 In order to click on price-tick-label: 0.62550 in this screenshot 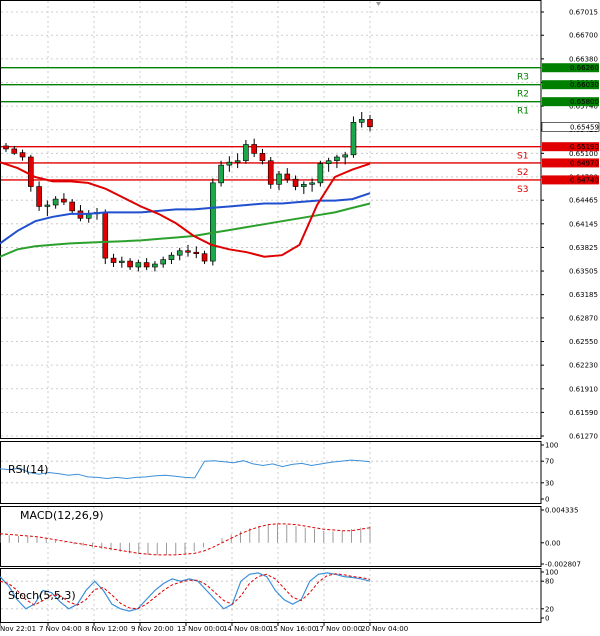, I will do `click(583, 342)`.